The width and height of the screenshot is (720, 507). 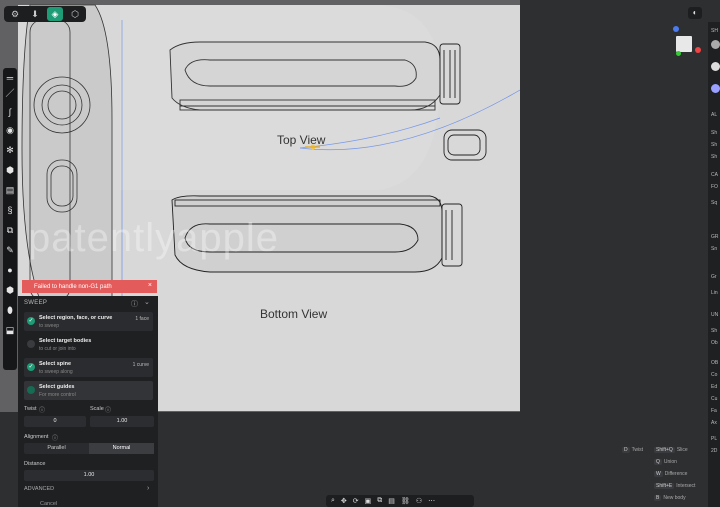 I want to click on sphere-tool-icon: ●, so click(x=10, y=270).